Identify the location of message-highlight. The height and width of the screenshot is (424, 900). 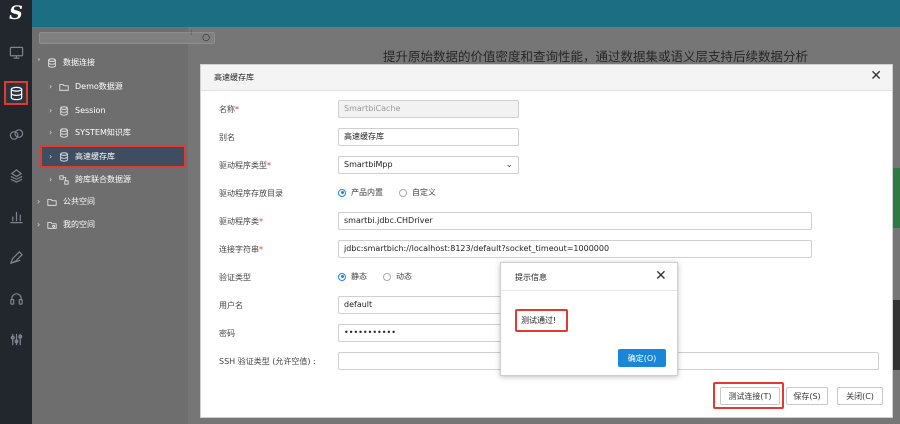
(541, 320).